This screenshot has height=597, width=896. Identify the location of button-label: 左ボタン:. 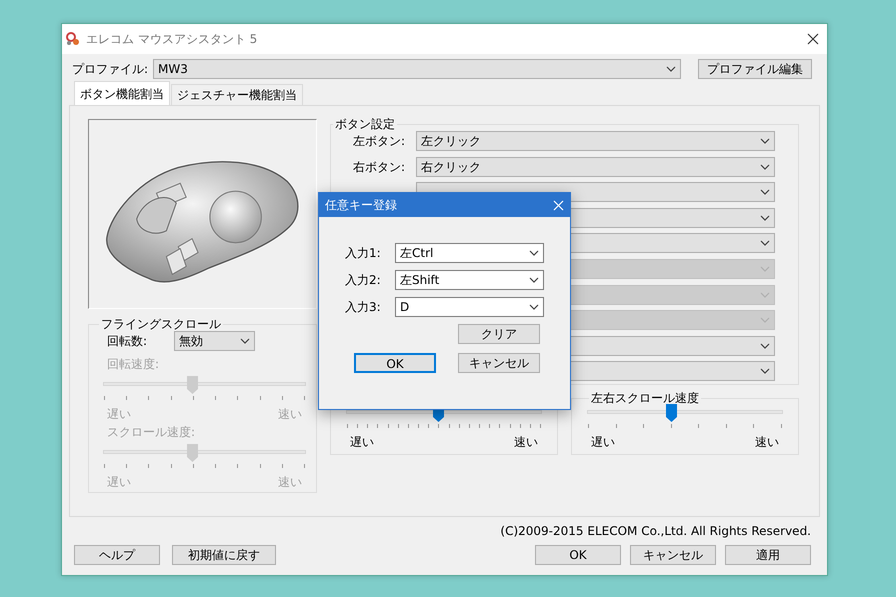
(379, 141).